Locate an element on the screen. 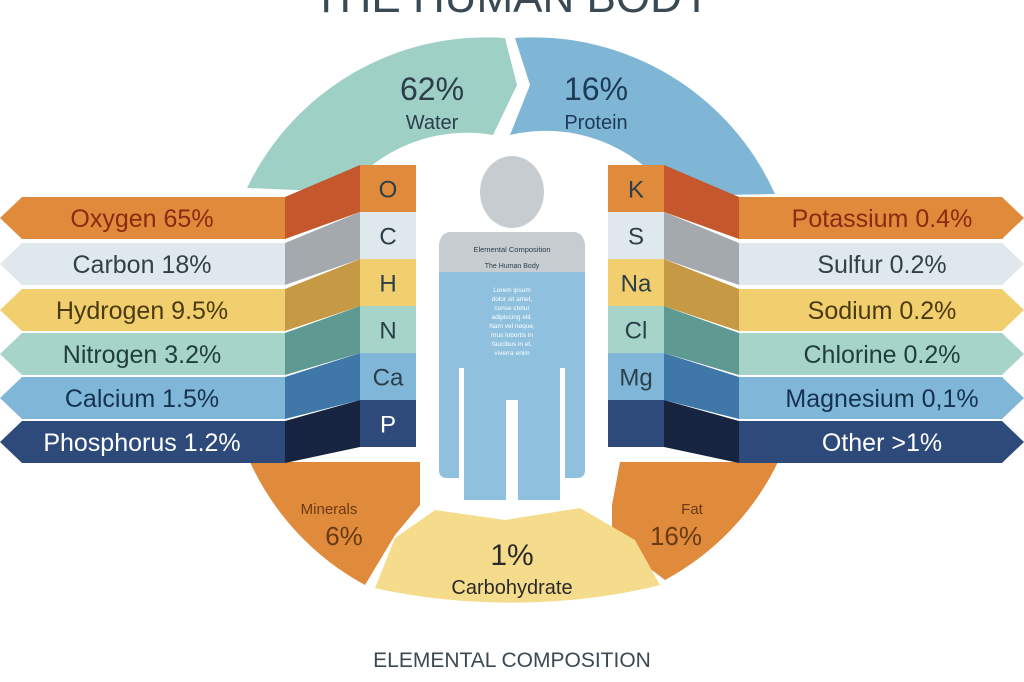 This screenshot has width=1024, height=682. figure-body-line: faucibus in et, is located at coordinates (512, 344).